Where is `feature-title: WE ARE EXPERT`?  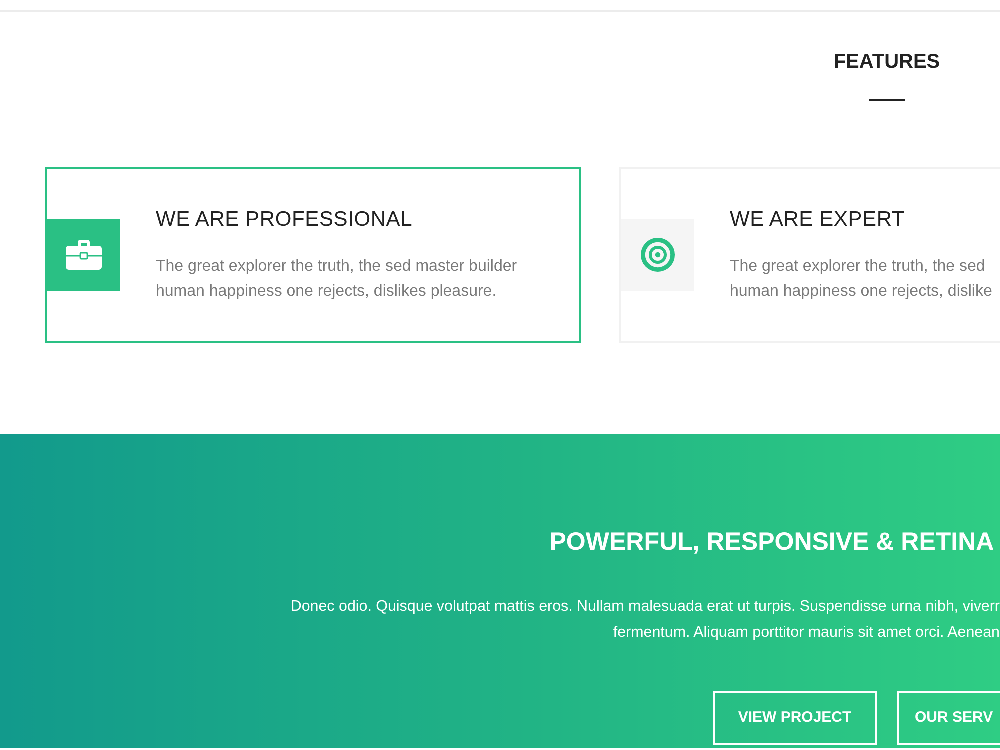 feature-title: WE ARE EXPERT is located at coordinates (818, 220).